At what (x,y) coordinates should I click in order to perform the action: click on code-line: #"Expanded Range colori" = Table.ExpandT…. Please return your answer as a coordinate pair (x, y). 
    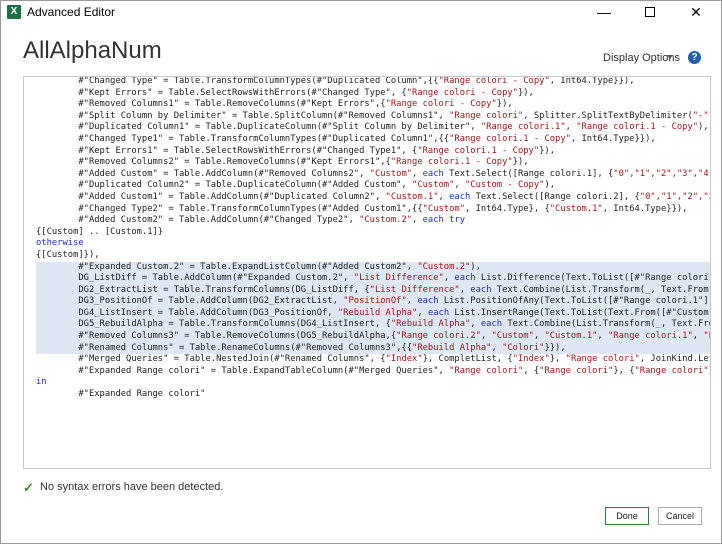
    Looking at the image, I should click on (373, 372).